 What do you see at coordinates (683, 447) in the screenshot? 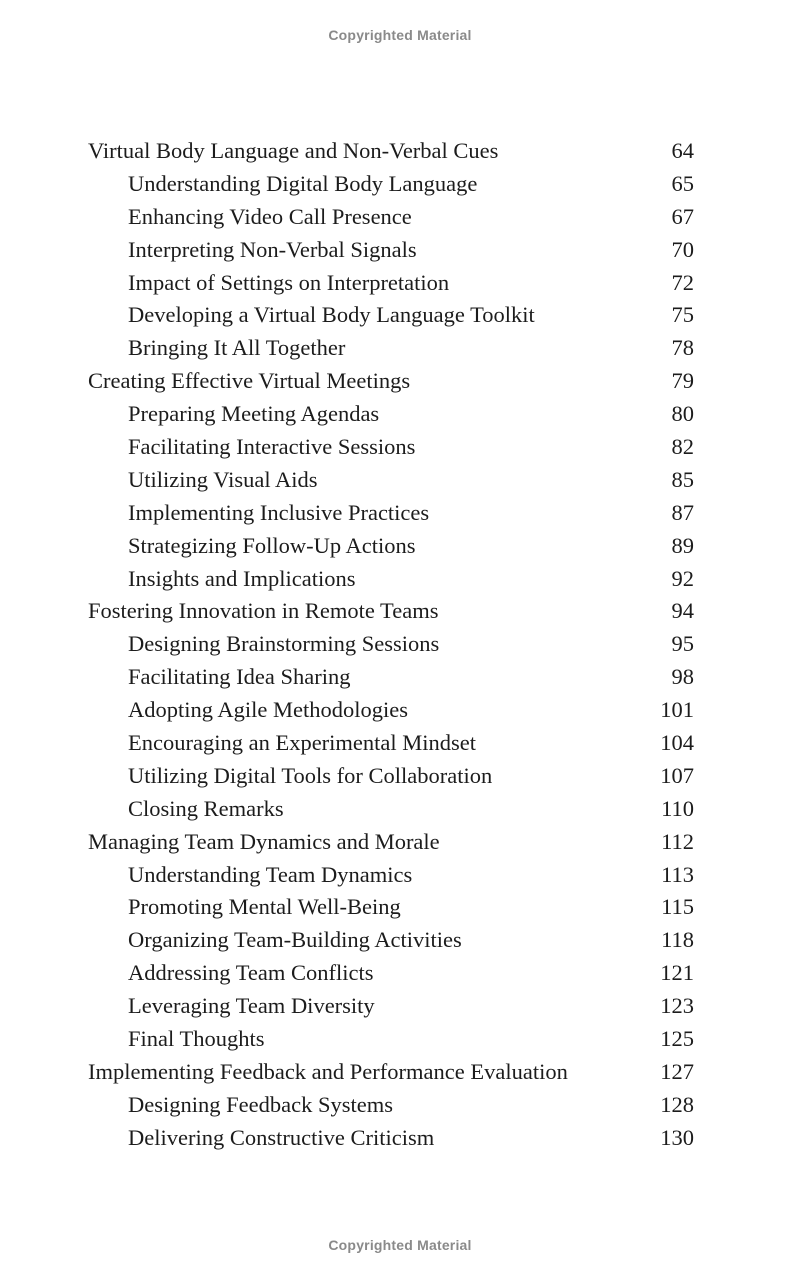
I see `toc-entry-page-number: 82` at bounding box center [683, 447].